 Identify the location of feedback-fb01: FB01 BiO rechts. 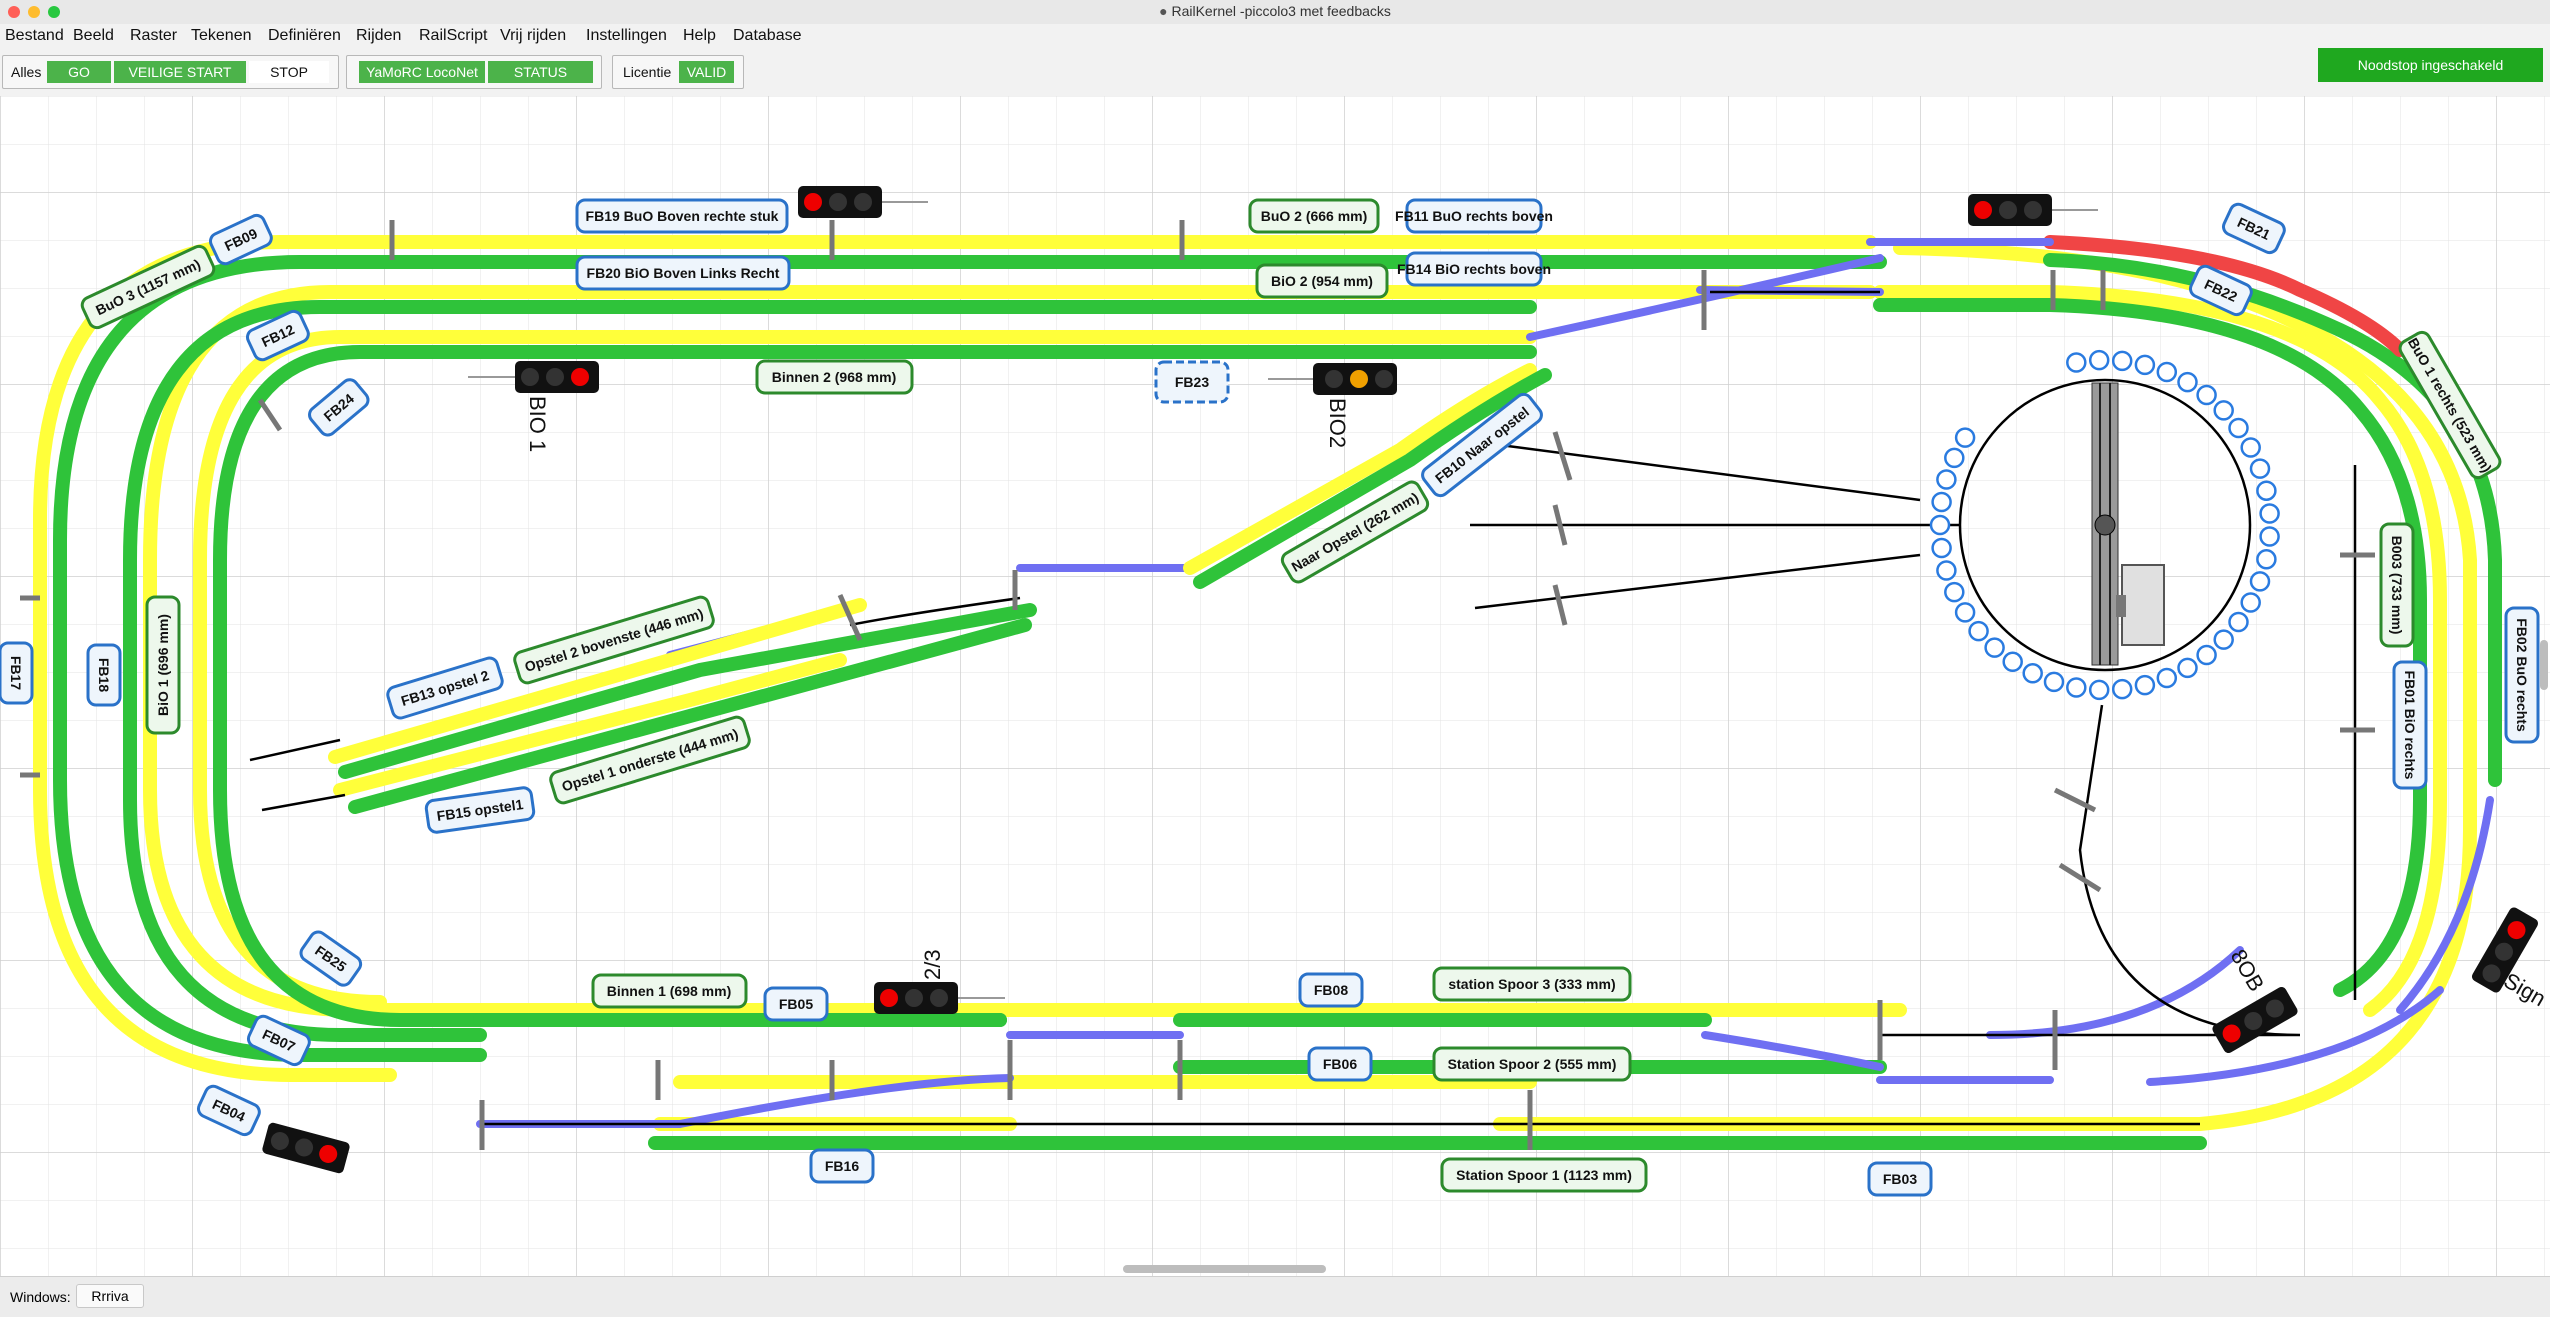
(2410, 725).